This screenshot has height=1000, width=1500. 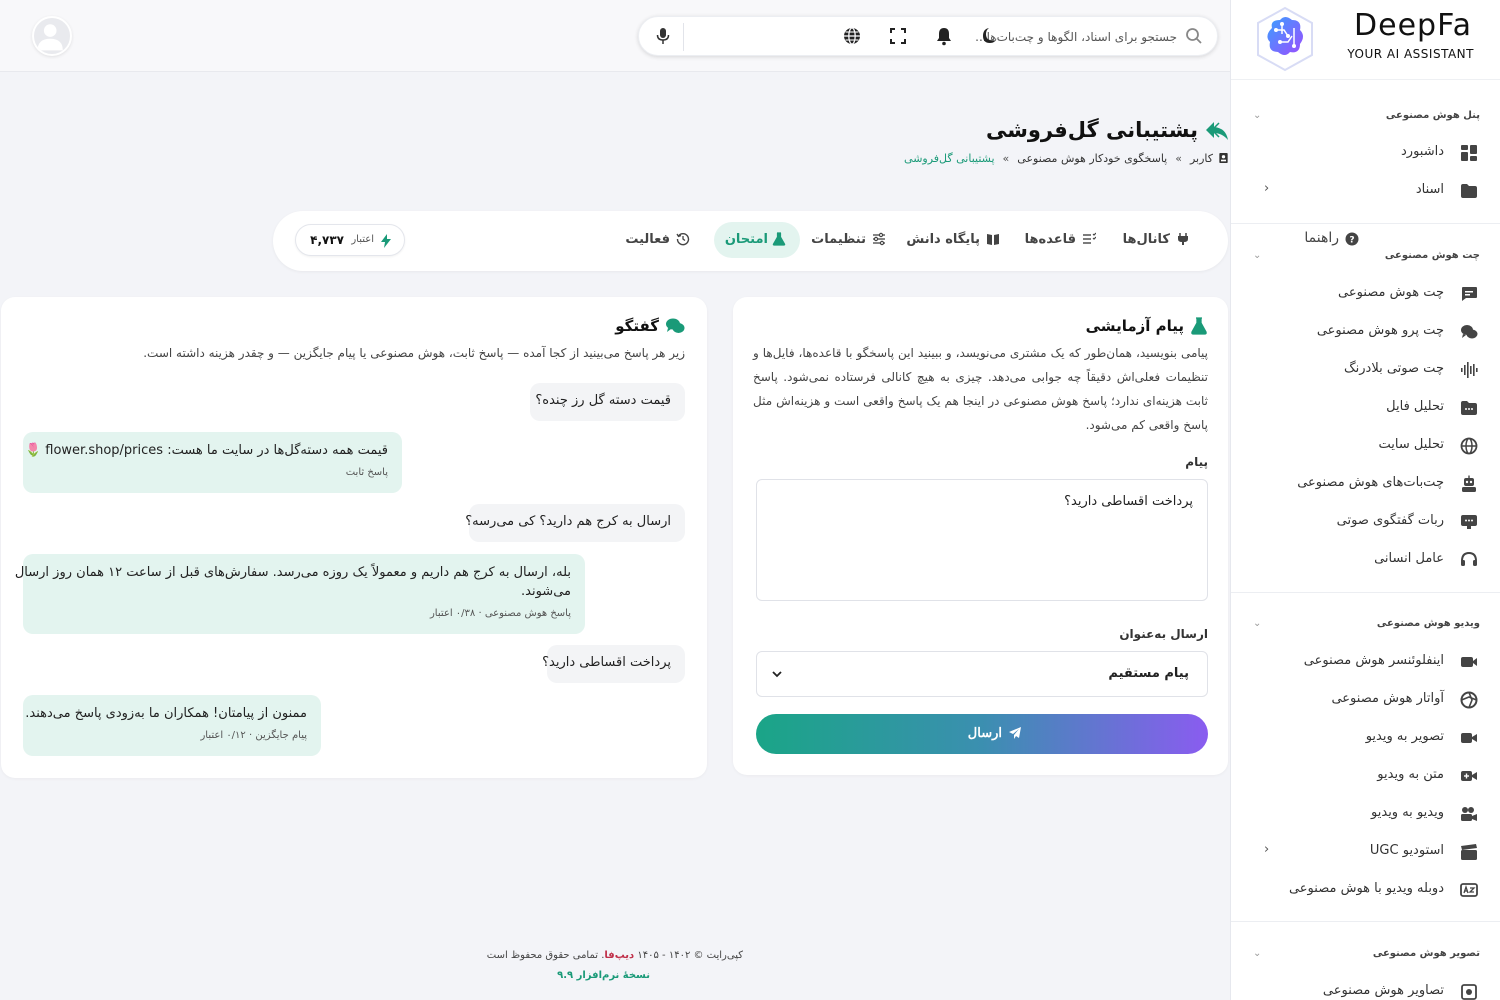 I want to click on help-circle-icon: ?, so click(x=1352, y=239).